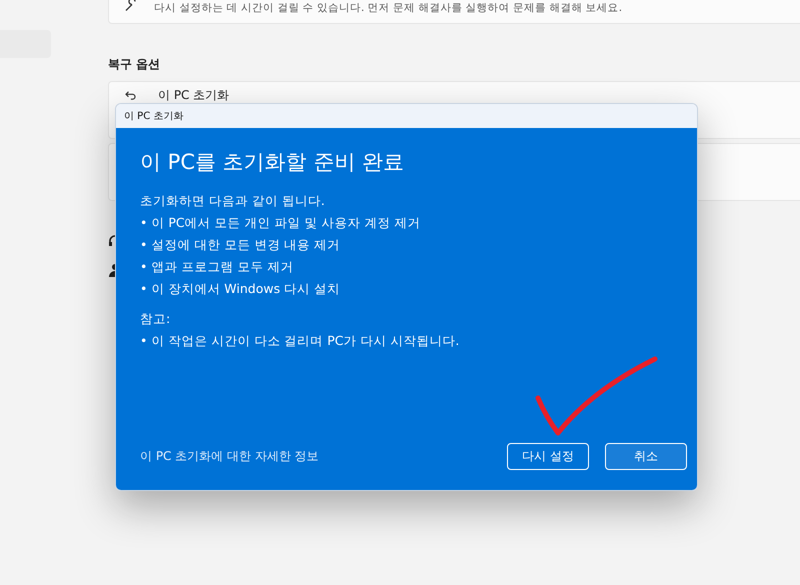 This screenshot has height=585, width=800. What do you see at coordinates (281, 223) in the screenshot?
I see `list-item: • 이 PC에서 모든 개인 파일 및 사용자 계정 제거` at bounding box center [281, 223].